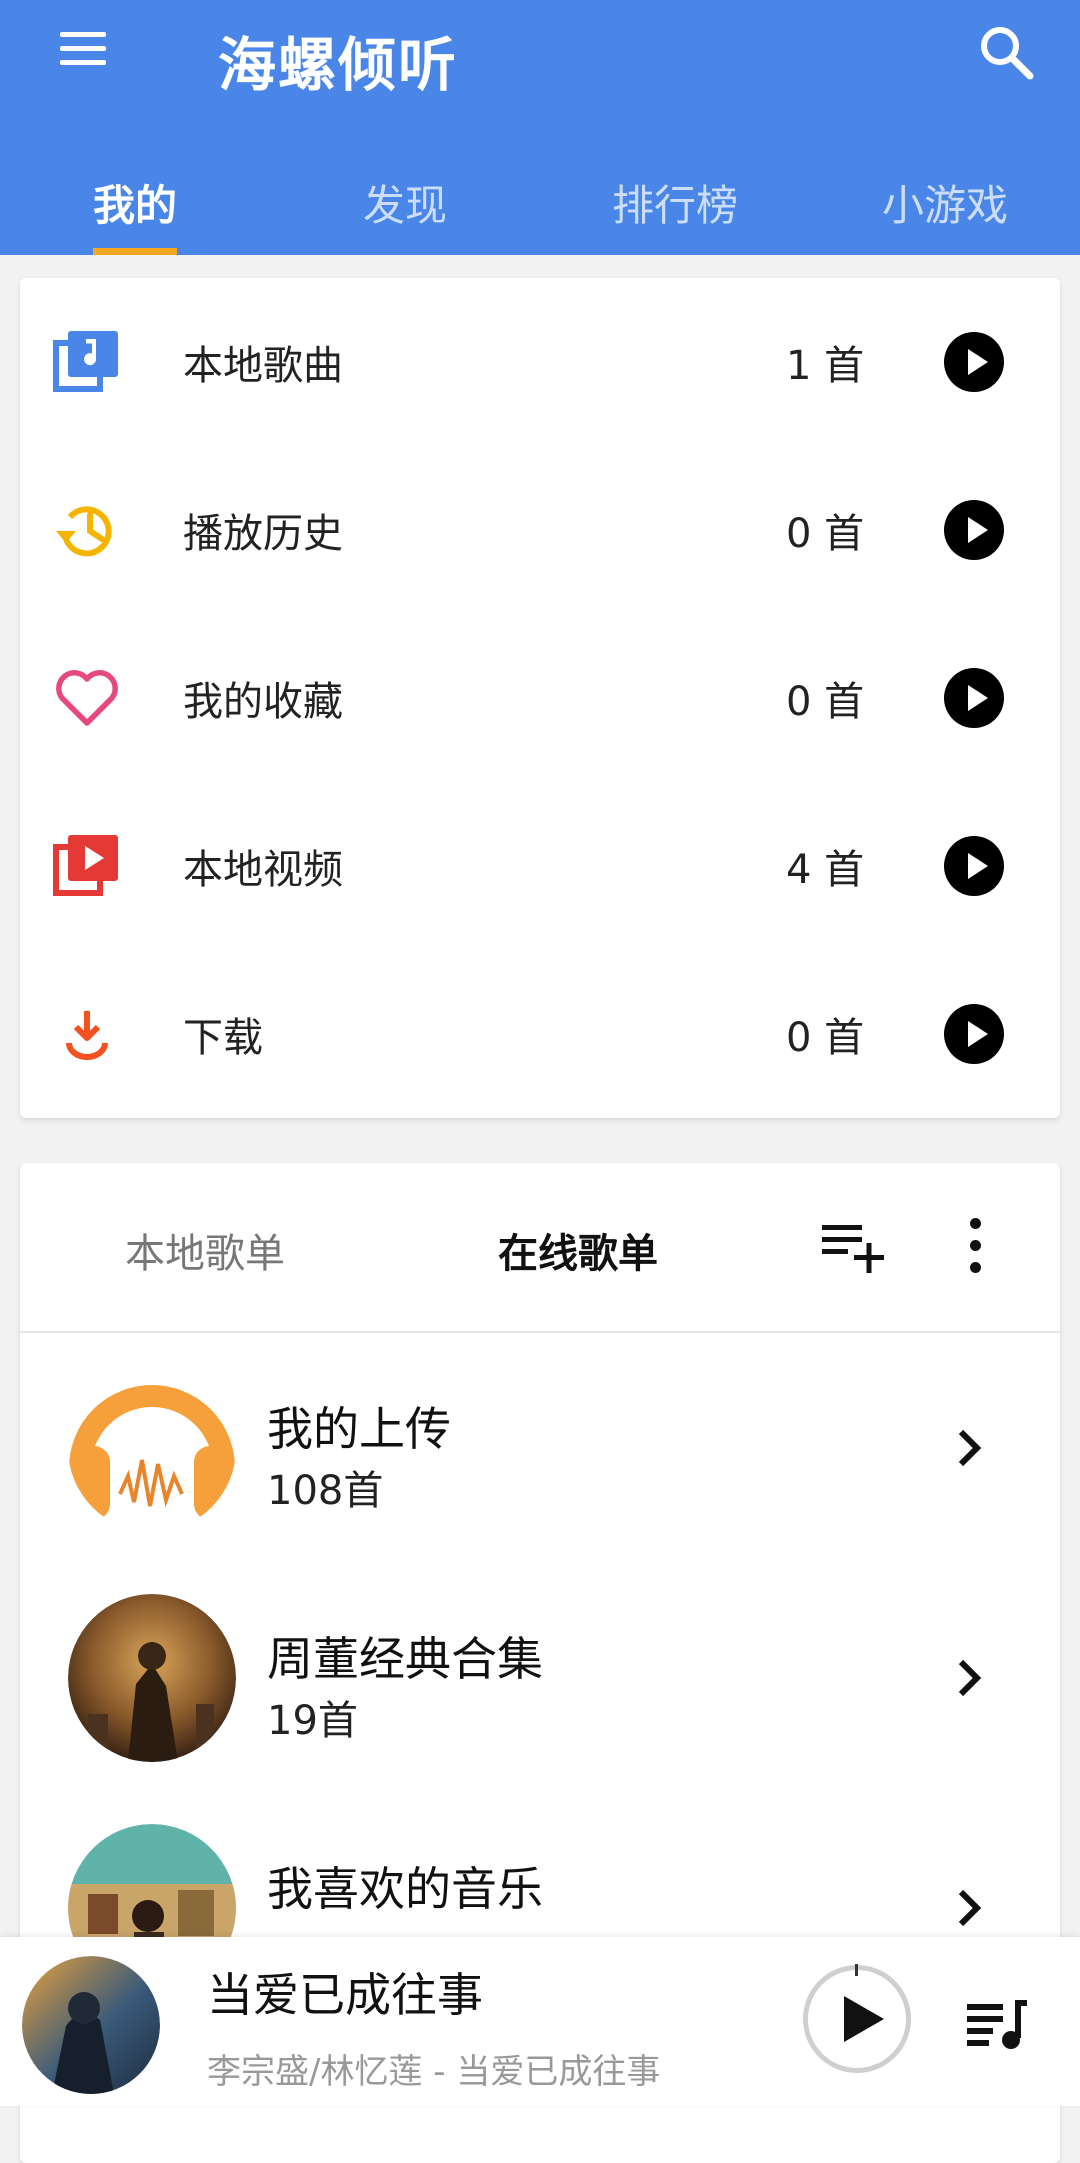  What do you see at coordinates (87, 866) in the screenshot?
I see `video-library-icon` at bounding box center [87, 866].